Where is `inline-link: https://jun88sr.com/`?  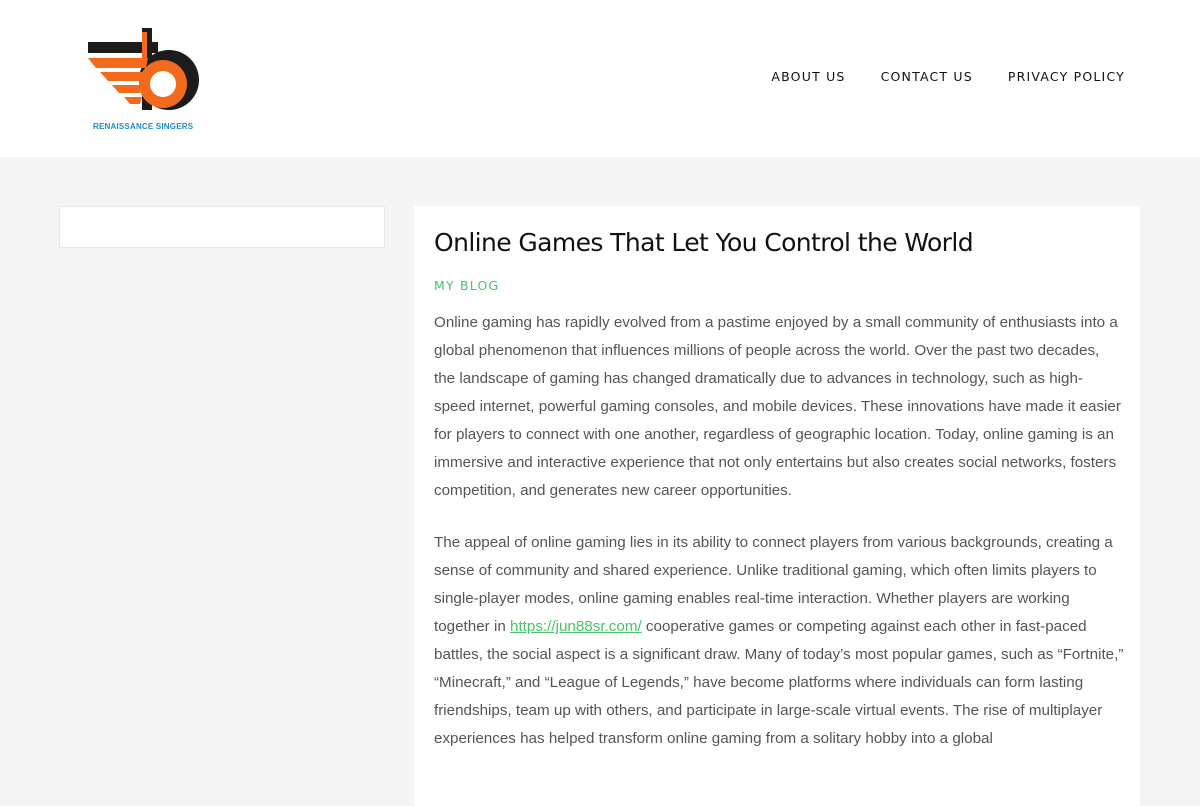
inline-link: https://jun88sr.com/ is located at coordinates (576, 626).